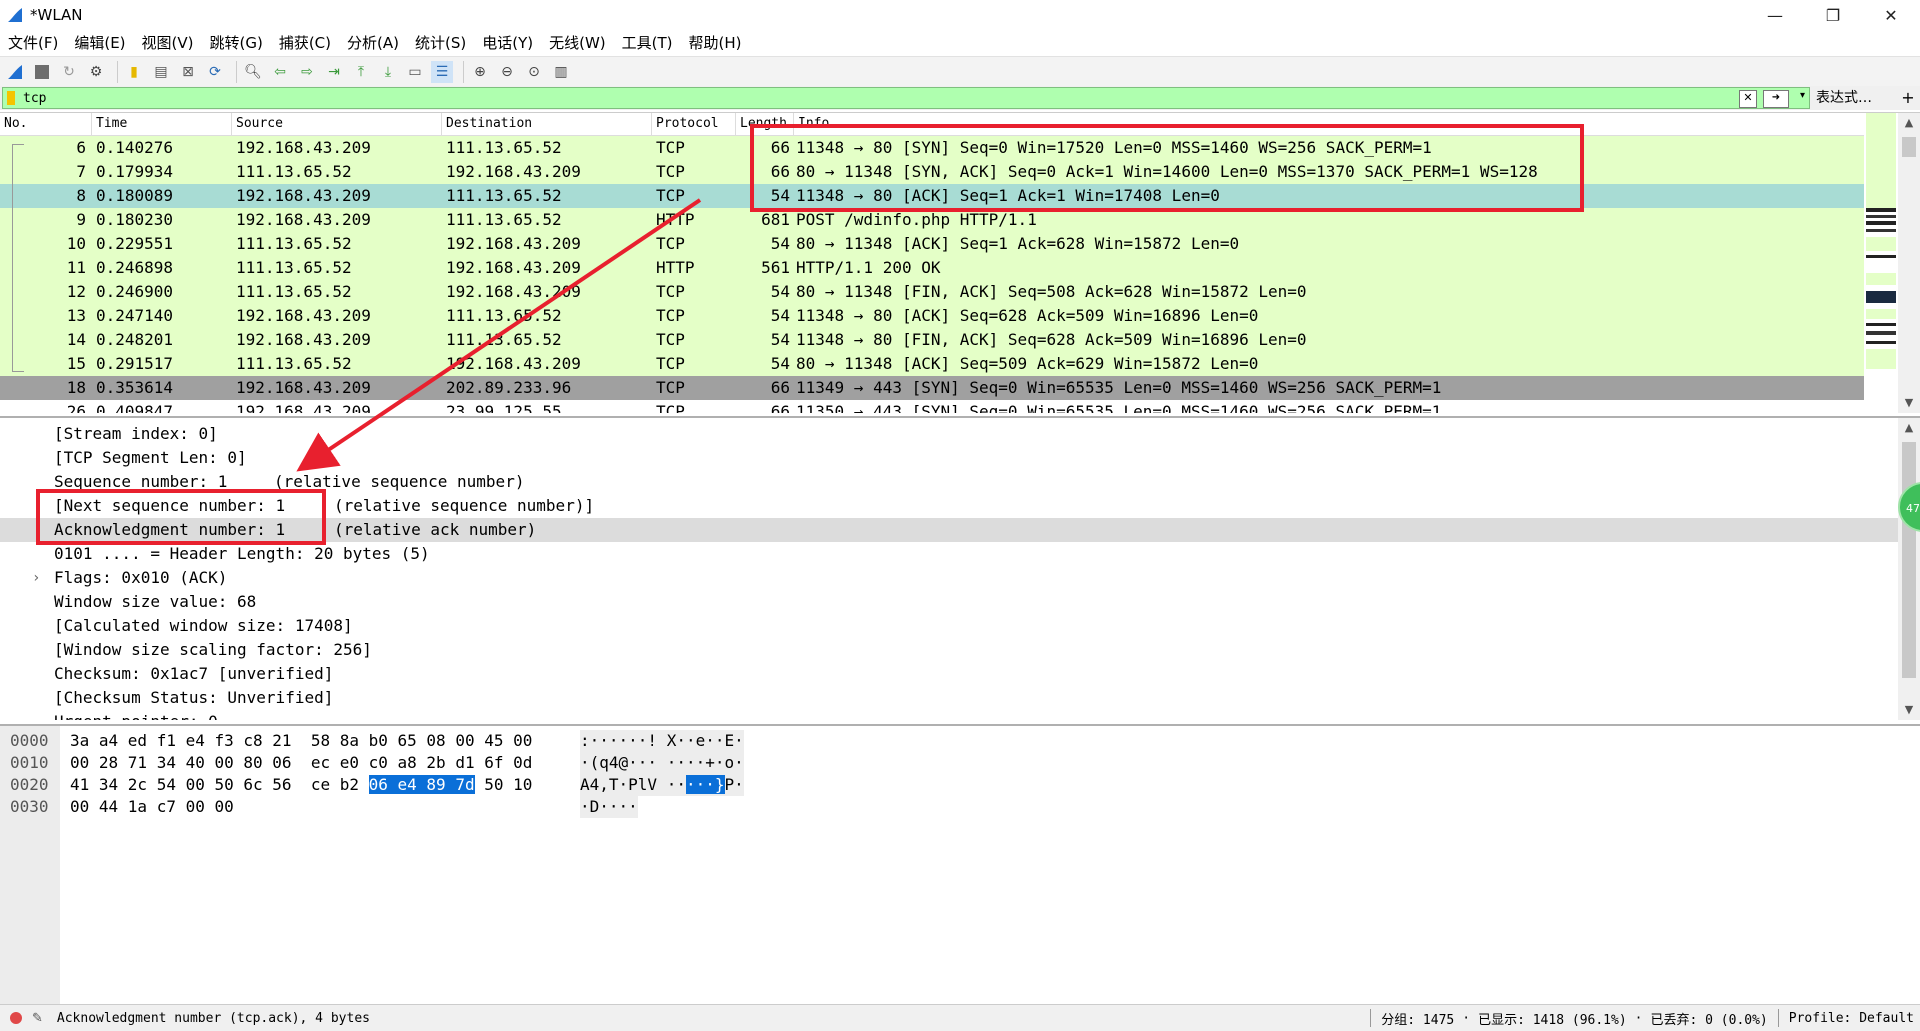 Image resolution: width=1920 pixels, height=1031 pixels. What do you see at coordinates (161, 72) in the screenshot?
I see `save-file-icon: ▤` at bounding box center [161, 72].